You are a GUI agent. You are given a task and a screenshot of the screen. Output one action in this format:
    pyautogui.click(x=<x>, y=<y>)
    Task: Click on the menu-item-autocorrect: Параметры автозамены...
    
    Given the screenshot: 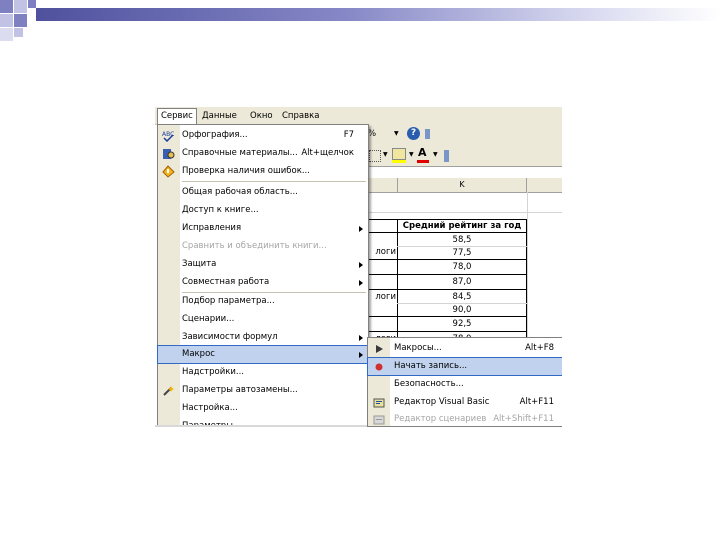 What is the action you would take?
    pyautogui.click(x=263, y=390)
    